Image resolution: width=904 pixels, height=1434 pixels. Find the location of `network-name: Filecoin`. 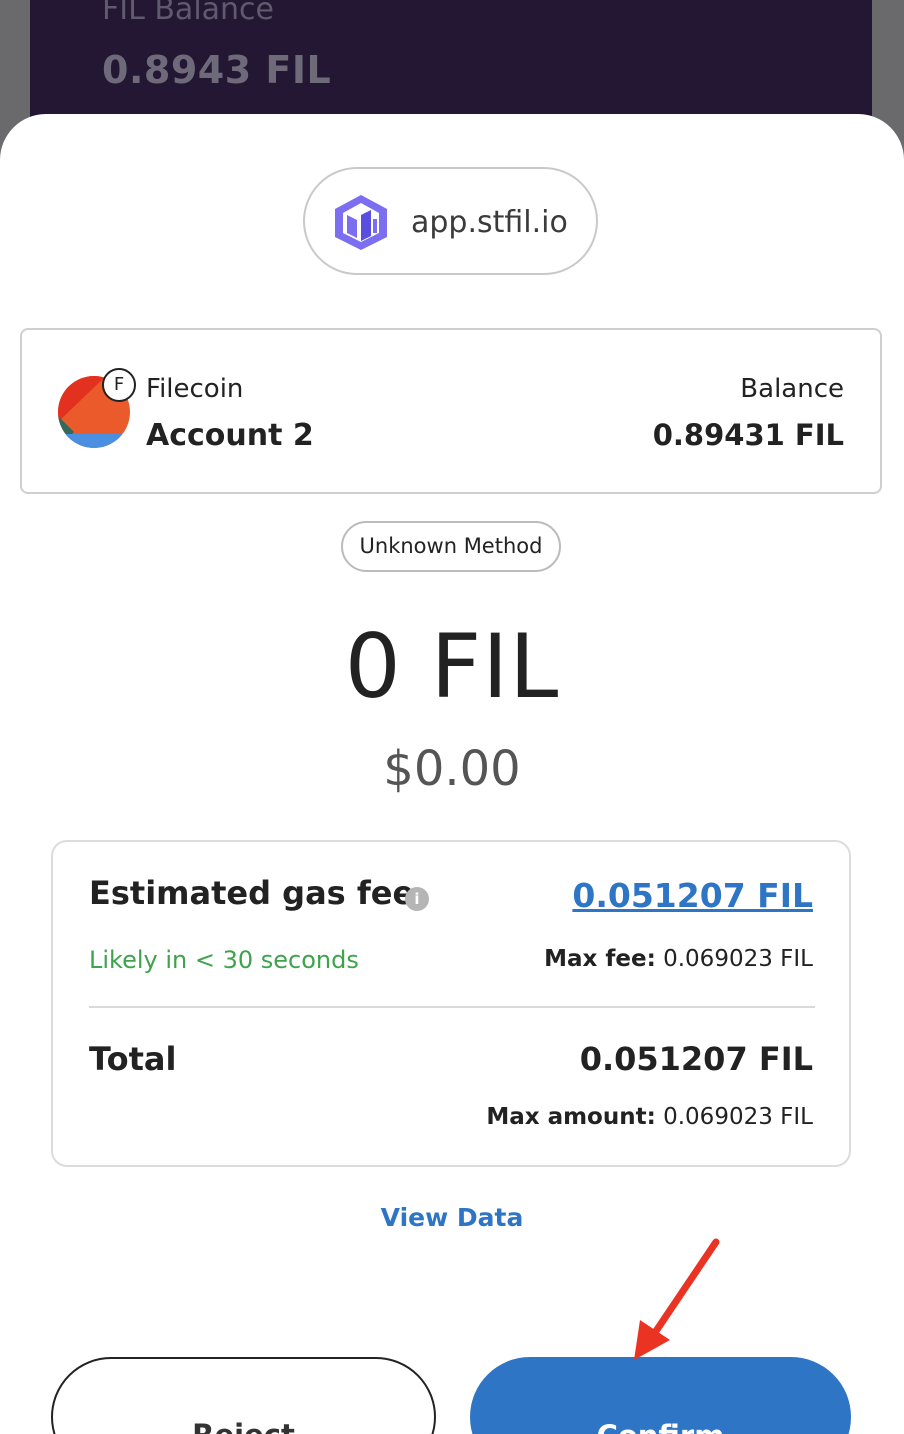

network-name: Filecoin is located at coordinates (195, 389).